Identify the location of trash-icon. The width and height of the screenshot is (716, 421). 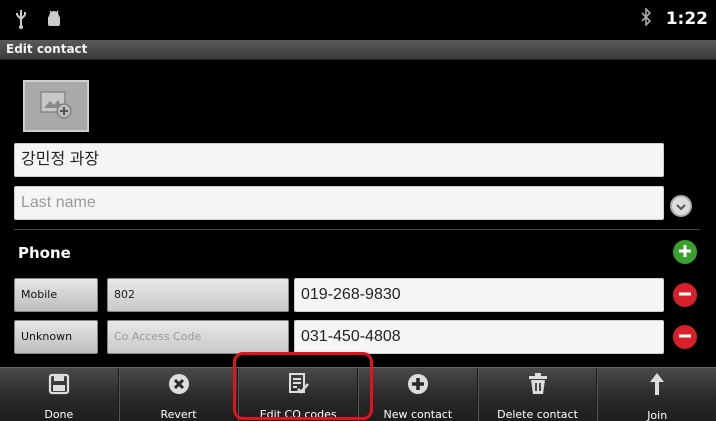
(538, 383).